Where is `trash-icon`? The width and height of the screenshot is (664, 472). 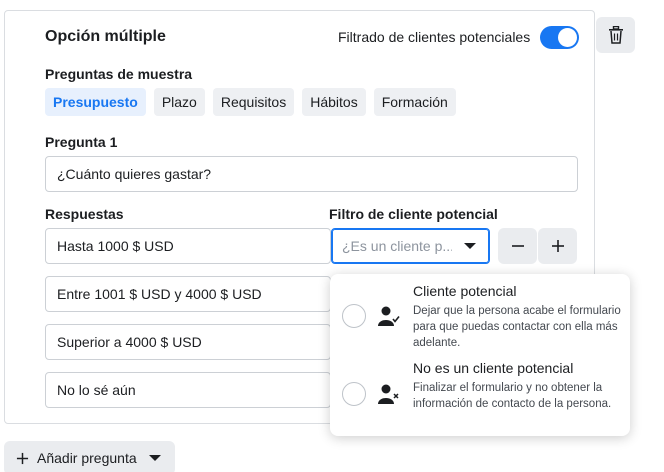 trash-icon is located at coordinates (615, 35).